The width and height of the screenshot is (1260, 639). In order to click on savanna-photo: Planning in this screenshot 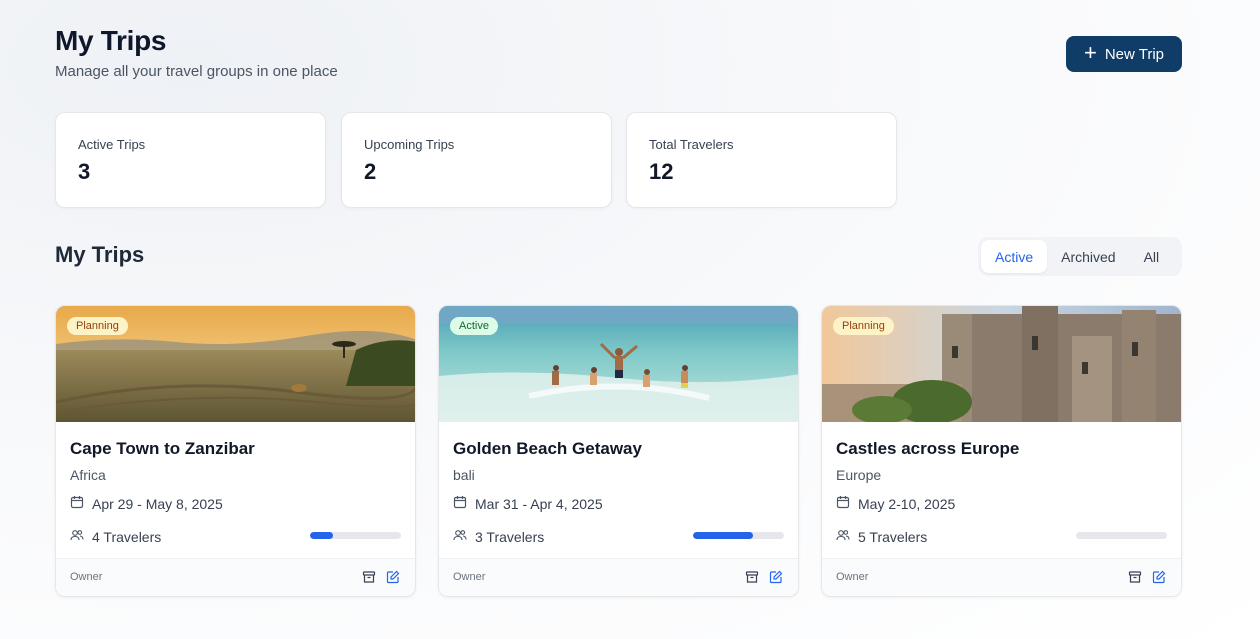, I will do `click(235, 364)`.